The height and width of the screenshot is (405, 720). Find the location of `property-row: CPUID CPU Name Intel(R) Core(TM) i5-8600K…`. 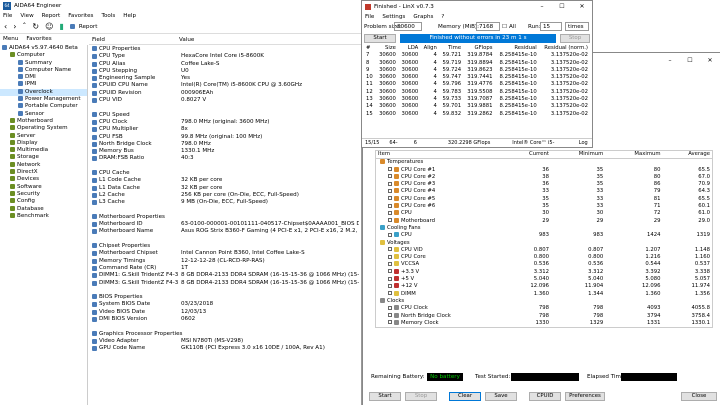

property-row: CPUID CPU Name Intel(R) Core(TM) i5-8600K… is located at coordinates (225, 85).